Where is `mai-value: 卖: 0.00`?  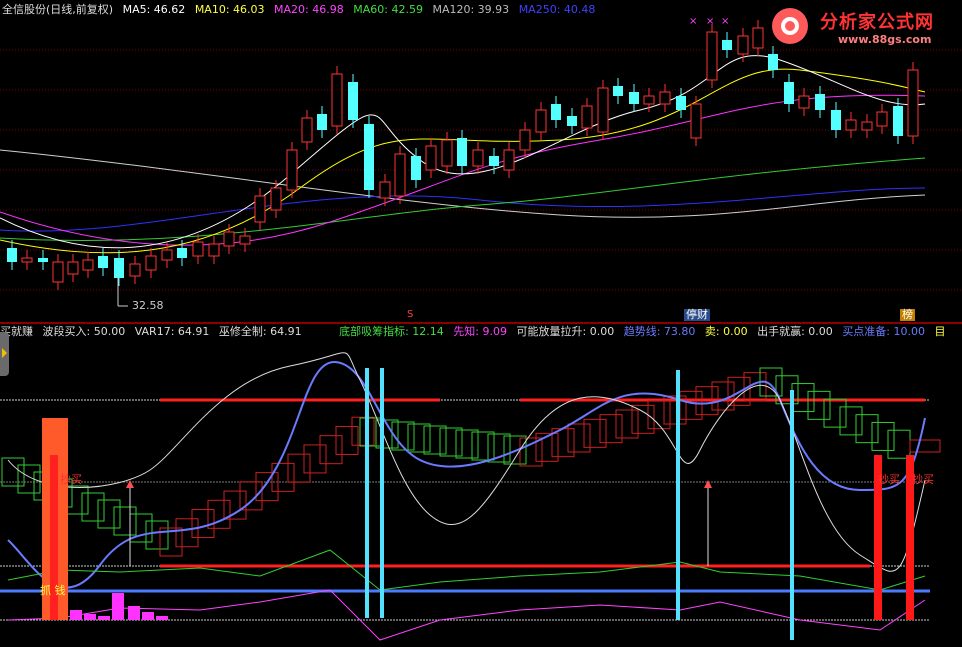
mai-value: 卖: 0.00 is located at coordinates (726, 331).